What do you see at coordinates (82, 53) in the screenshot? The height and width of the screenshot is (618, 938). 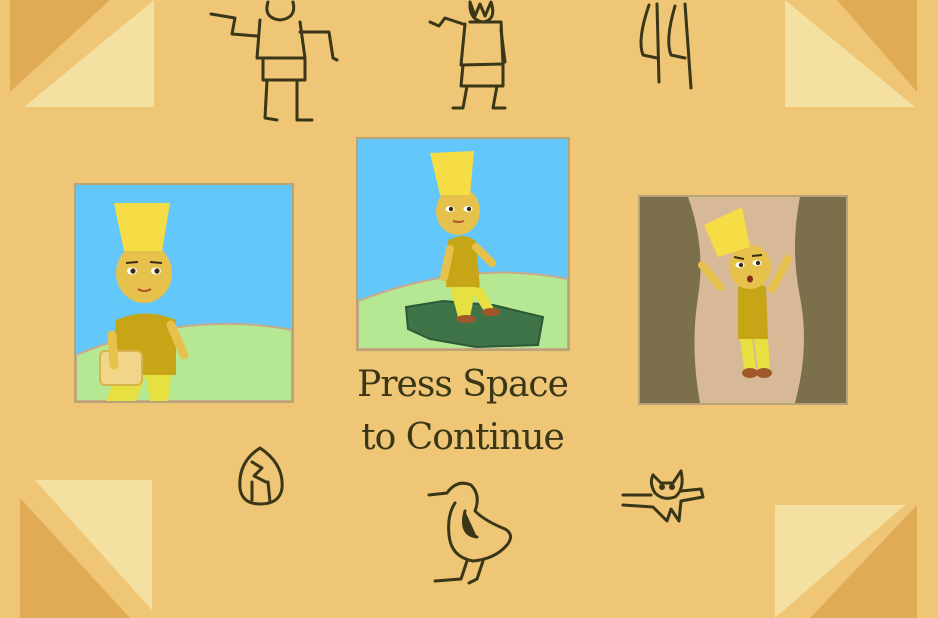 I see `corner-decoration-top-left` at bounding box center [82, 53].